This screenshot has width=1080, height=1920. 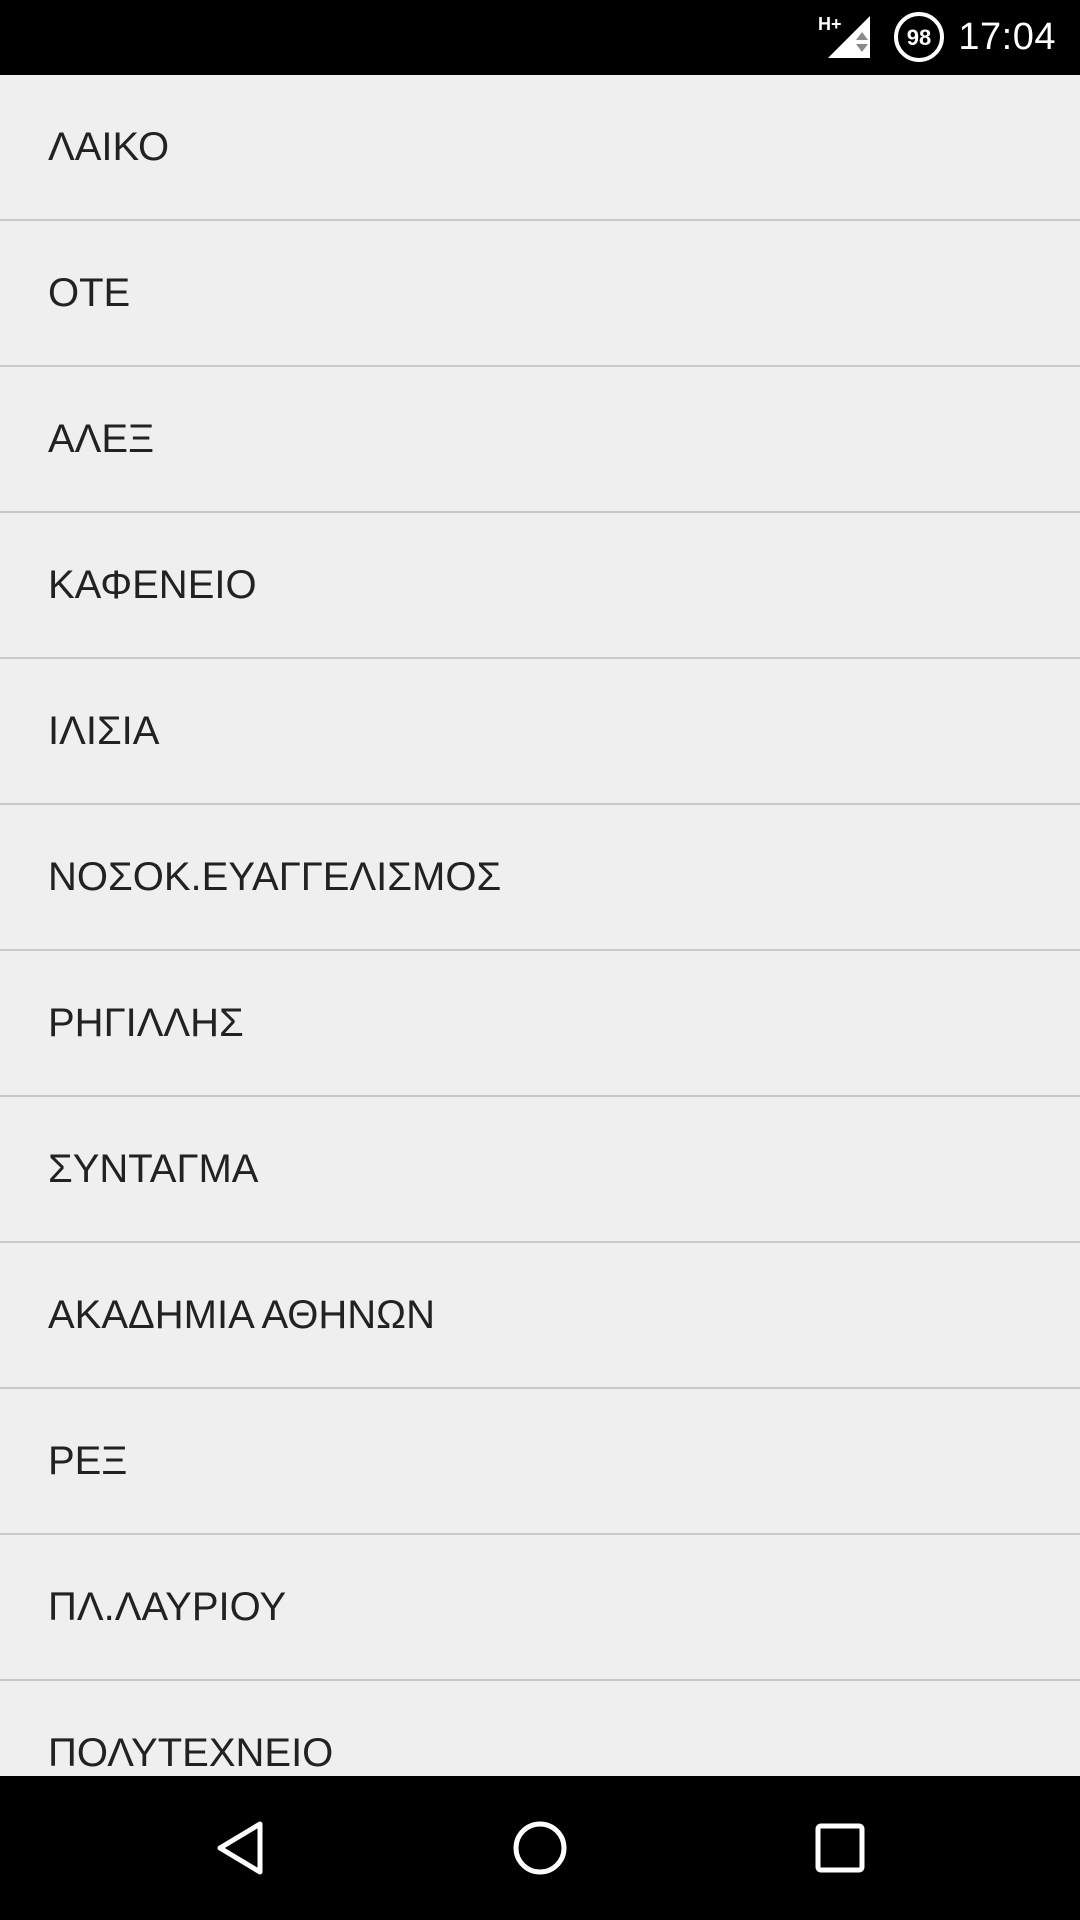 I want to click on home-button, so click(x=540, y=1848).